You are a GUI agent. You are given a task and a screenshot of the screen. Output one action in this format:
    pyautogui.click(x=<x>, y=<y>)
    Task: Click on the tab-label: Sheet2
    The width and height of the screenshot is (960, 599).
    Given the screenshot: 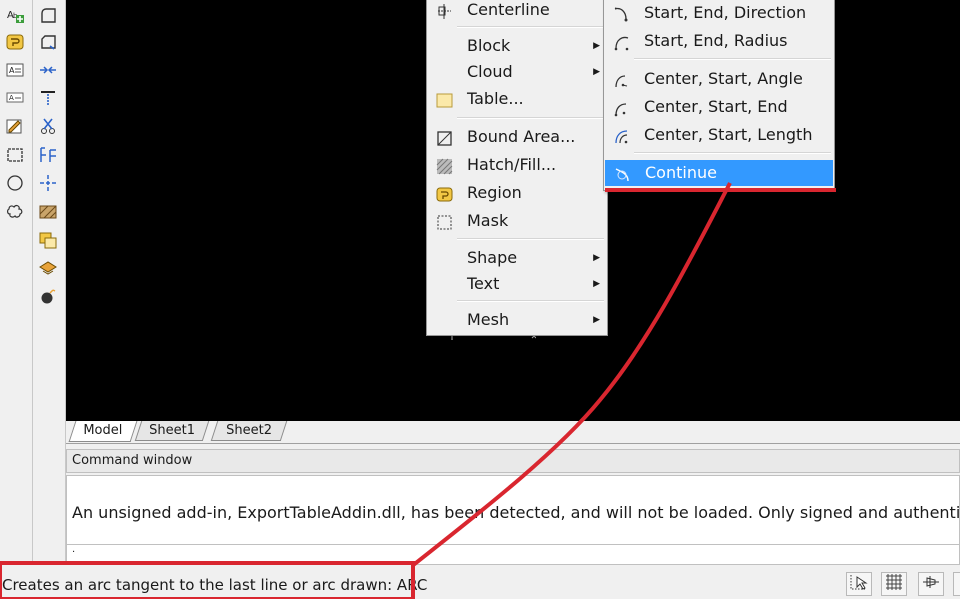 What is the action you would take?
    pyautogui.click(x=249, y=430)
    